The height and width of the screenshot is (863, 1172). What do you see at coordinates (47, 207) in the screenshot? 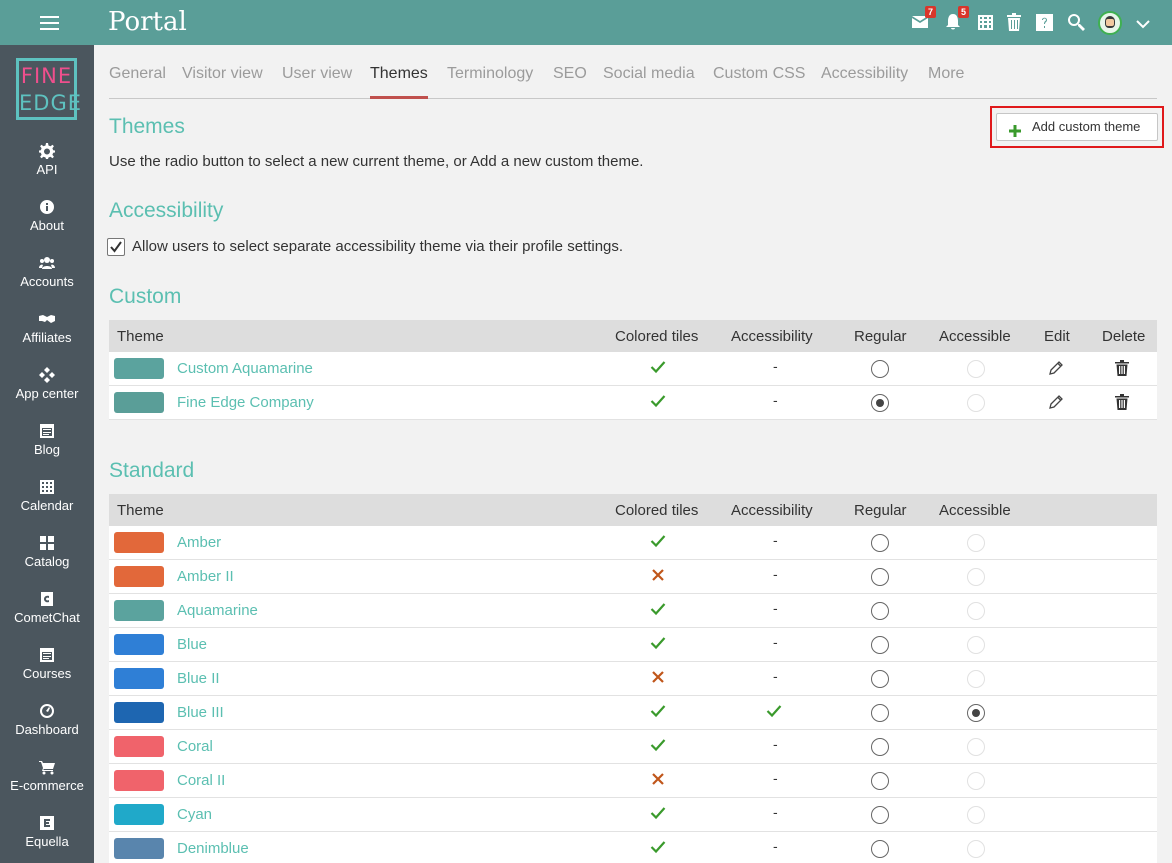
I see `info-icon` at bounding box center [47, 207].